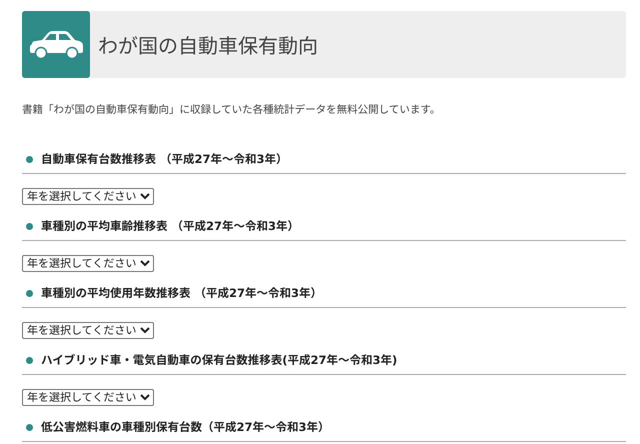 Image resolution: width=640 pixels, height=444 pixels. What do you see at coordinates (208, 46) in the screenshot?
I see `page-title: わが国の自動車保有動向` at bounding box center [208, 46].